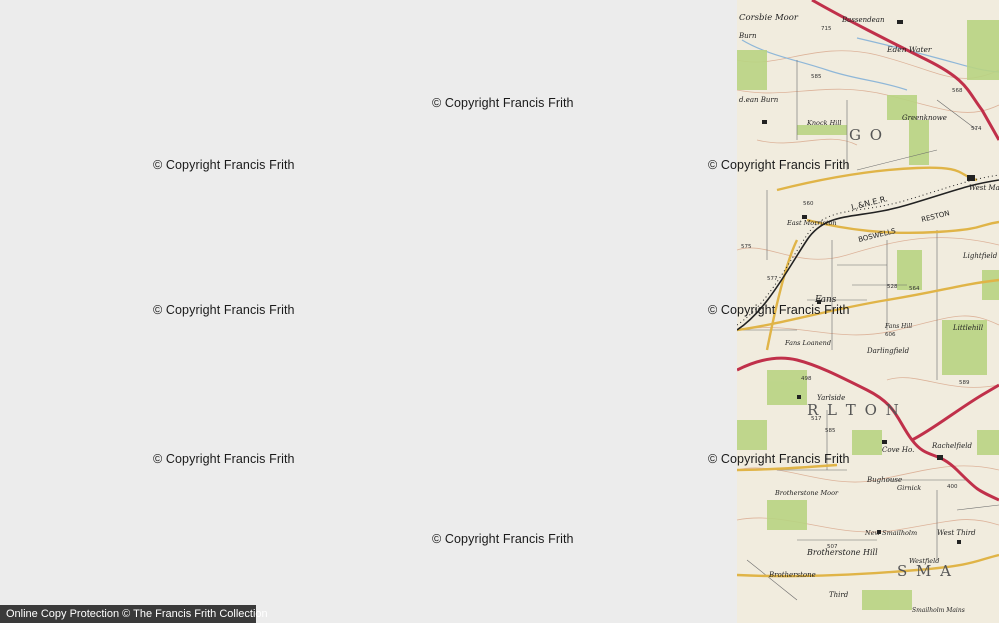  I want to click on label-darlingfield: Darlingfield, so click(888, 351).